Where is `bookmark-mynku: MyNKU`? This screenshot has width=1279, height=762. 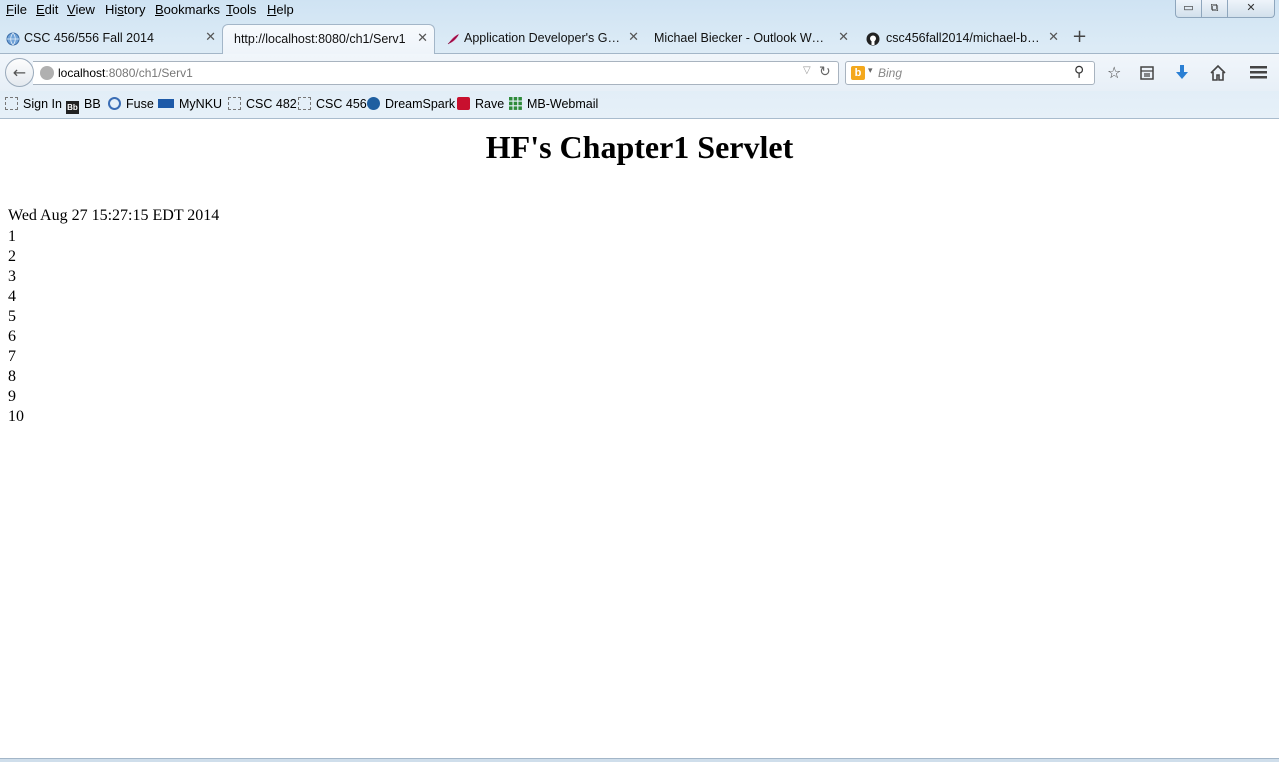 bookmark-mynku: MyNKU is located at coordinates (190, 104).